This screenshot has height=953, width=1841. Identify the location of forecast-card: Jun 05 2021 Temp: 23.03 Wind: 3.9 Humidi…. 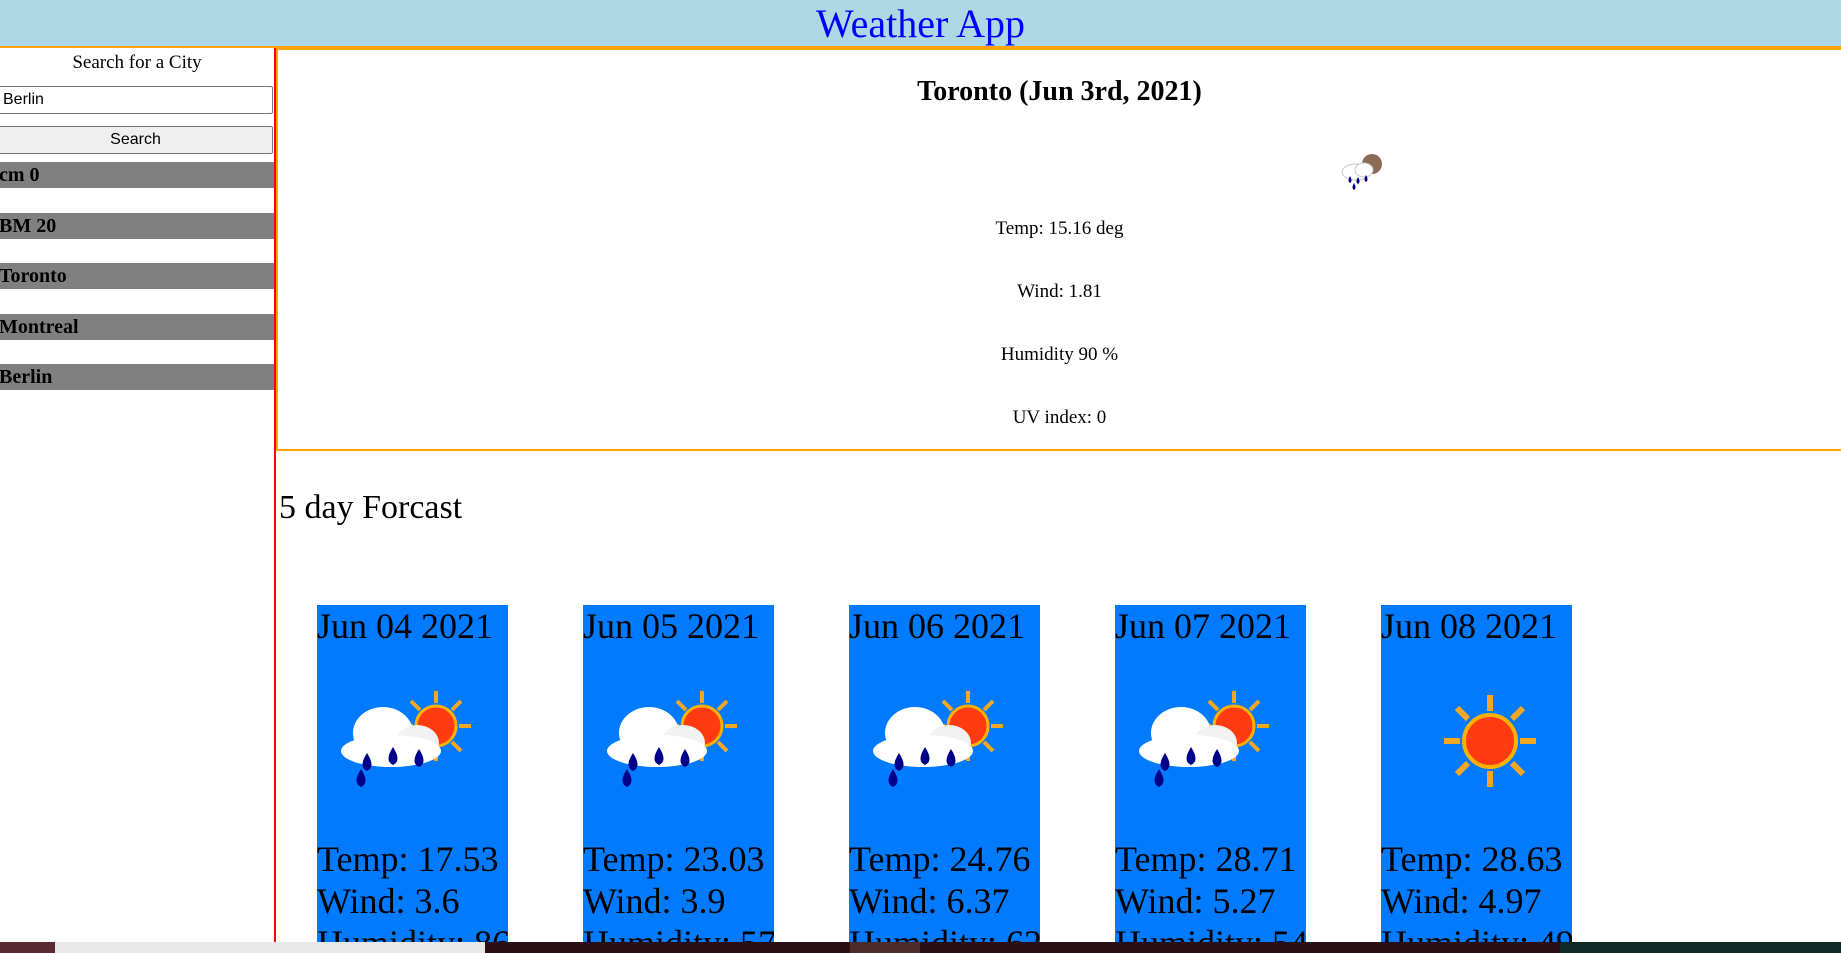
(678, 779).